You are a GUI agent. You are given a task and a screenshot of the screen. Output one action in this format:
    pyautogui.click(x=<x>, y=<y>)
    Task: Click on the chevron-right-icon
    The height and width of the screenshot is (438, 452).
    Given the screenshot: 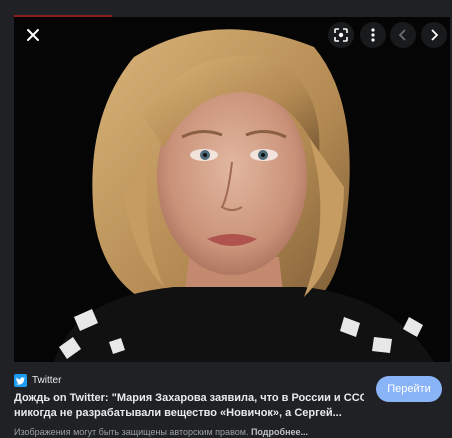 What is the action you would take?
    pyautogui.click(x=435, y=35)
    